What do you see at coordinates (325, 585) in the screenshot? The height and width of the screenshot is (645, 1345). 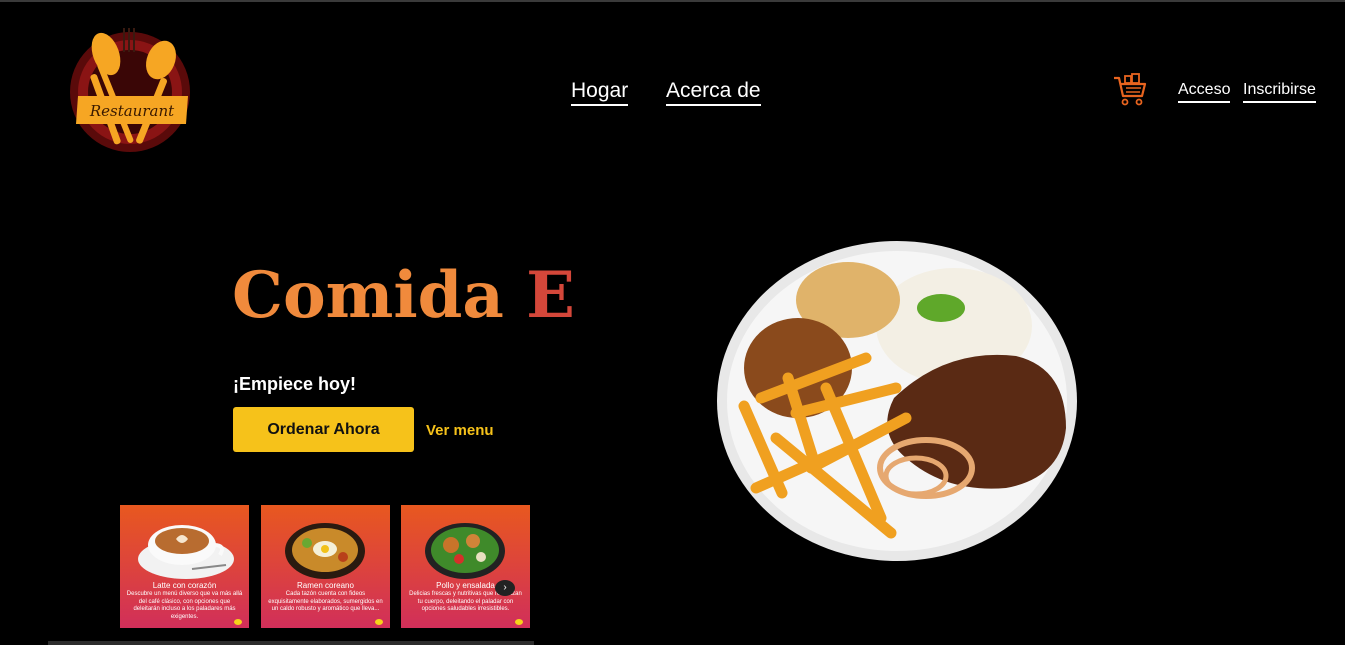 I see `card-title: Ramen coreano` at bounding box center [325, 585].